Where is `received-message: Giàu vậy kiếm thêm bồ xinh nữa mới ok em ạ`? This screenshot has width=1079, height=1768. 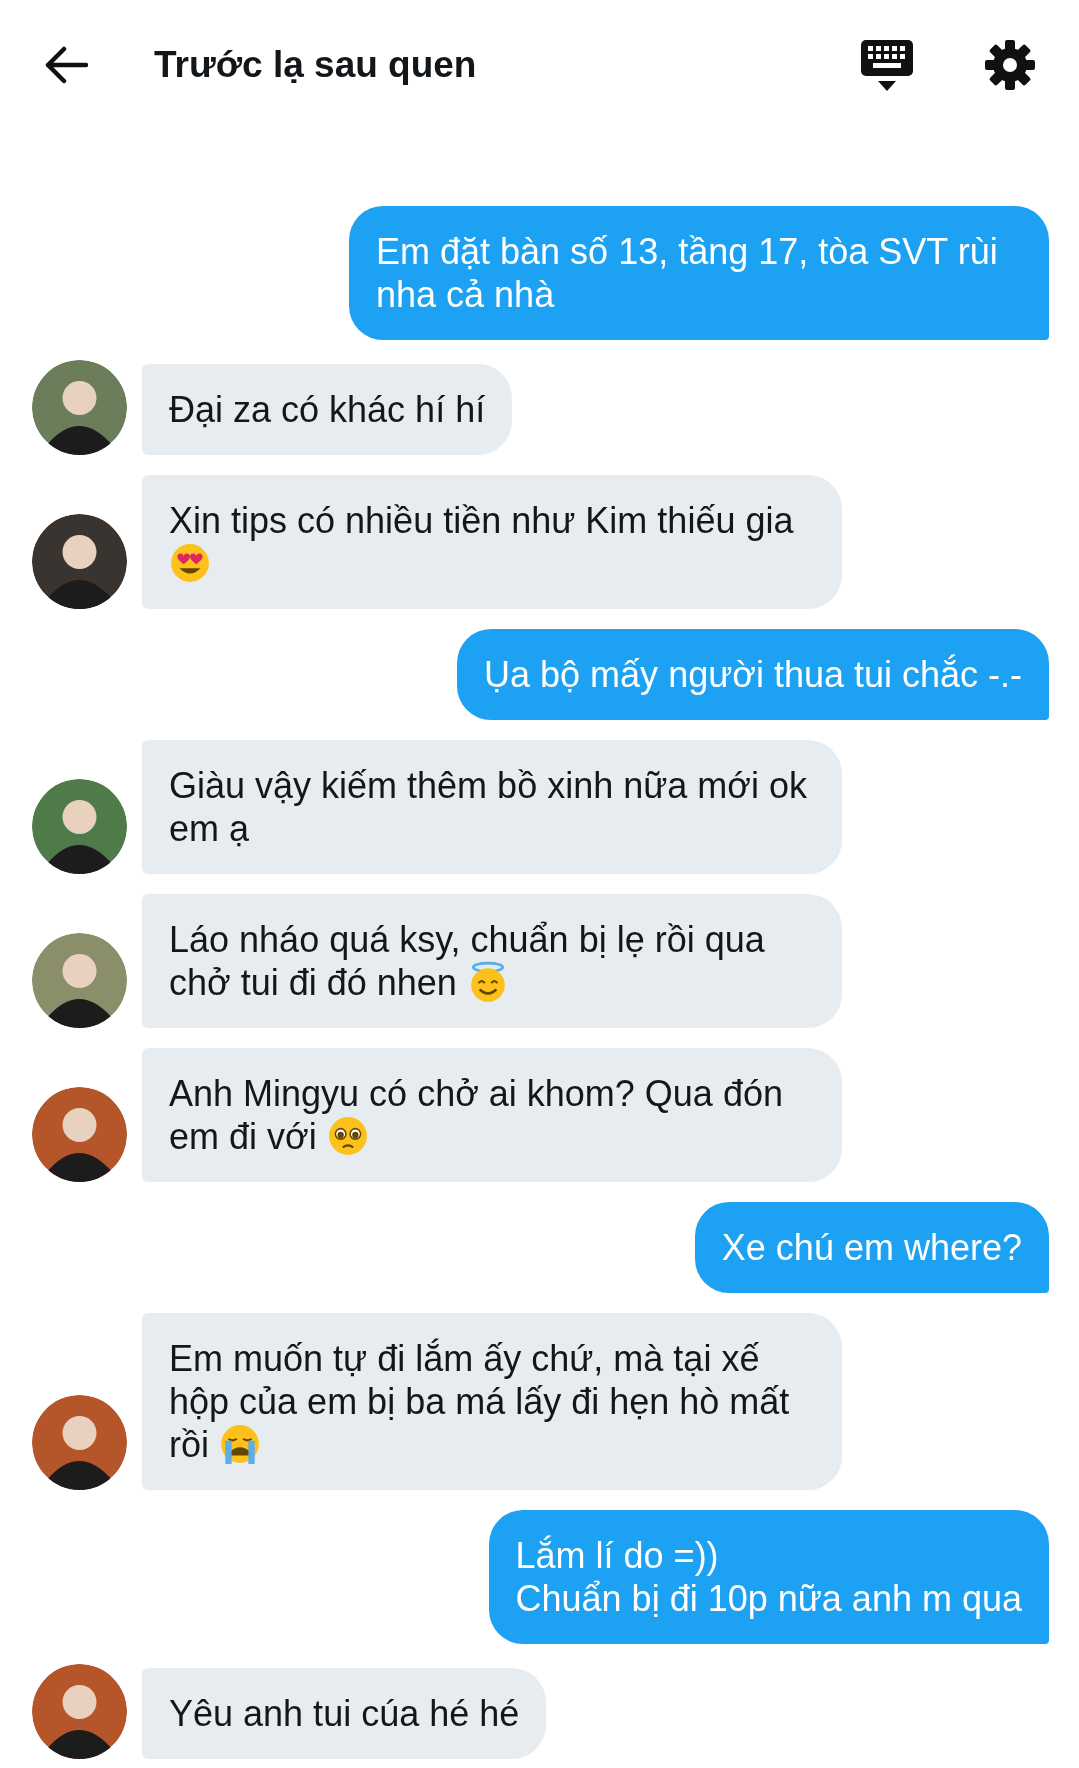 received-message: Giàu vậy kiếm thêm bồ xinh nữa mới ok em ạ is located at coordinates (492, 807).